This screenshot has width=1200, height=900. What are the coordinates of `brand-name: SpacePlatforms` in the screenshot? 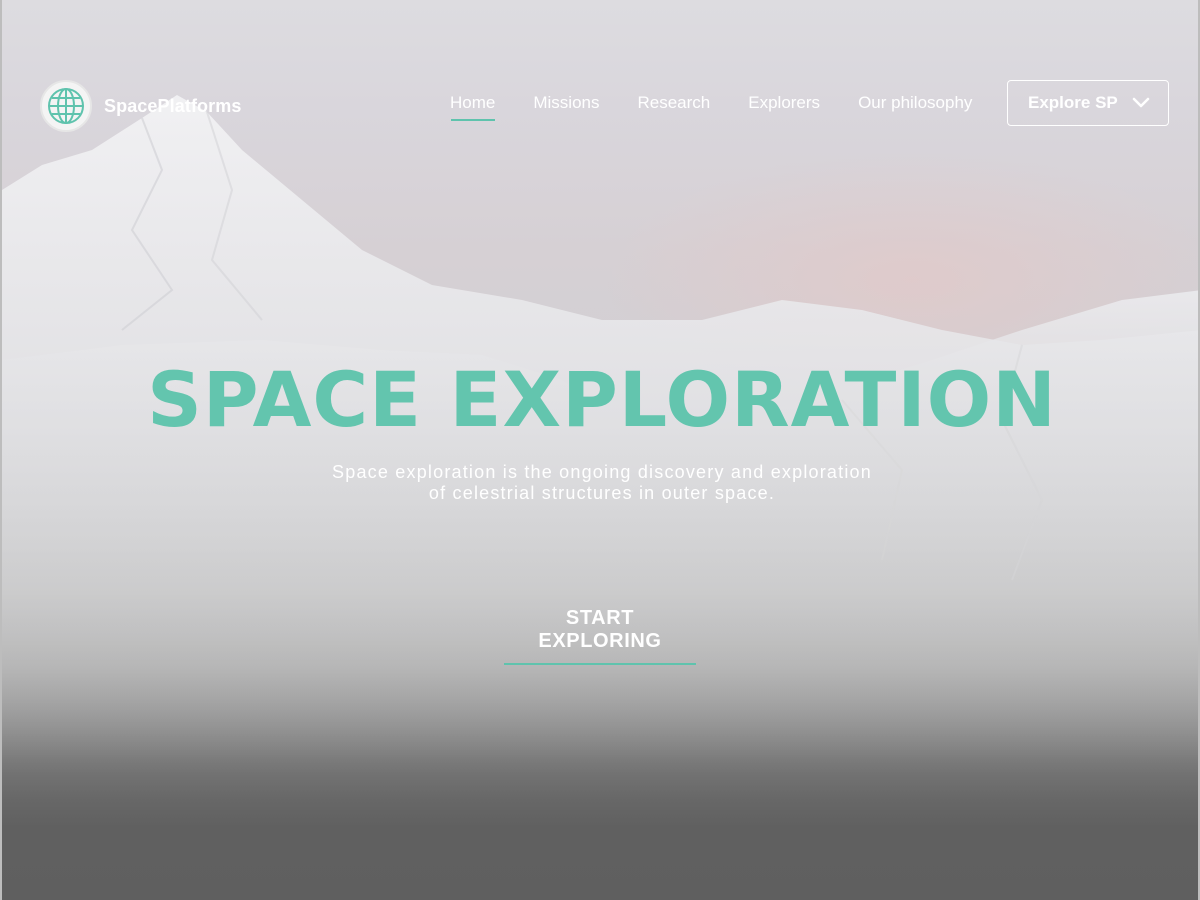 It's located at (173, 105).